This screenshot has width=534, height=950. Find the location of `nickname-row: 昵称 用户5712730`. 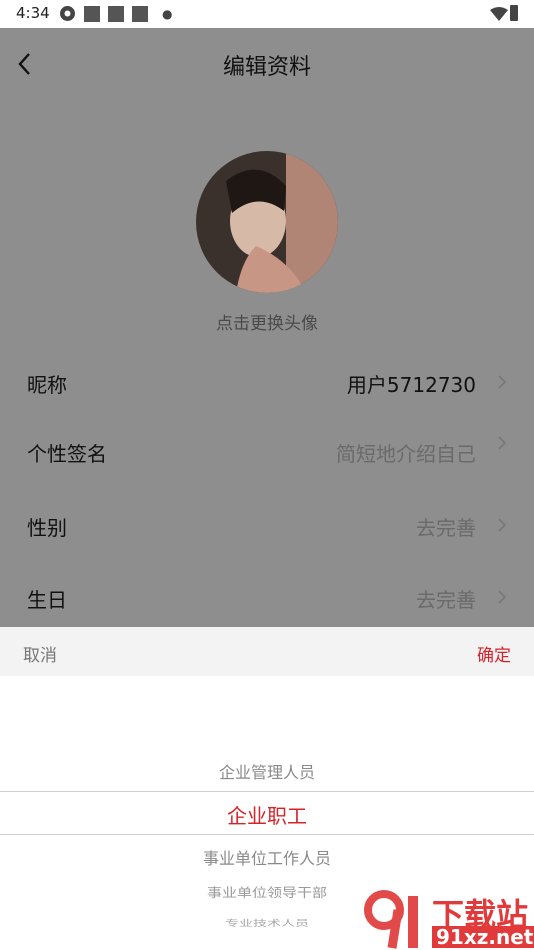

nickname-row: 昵称 用户5712730 is located at coordinates (267, 383).